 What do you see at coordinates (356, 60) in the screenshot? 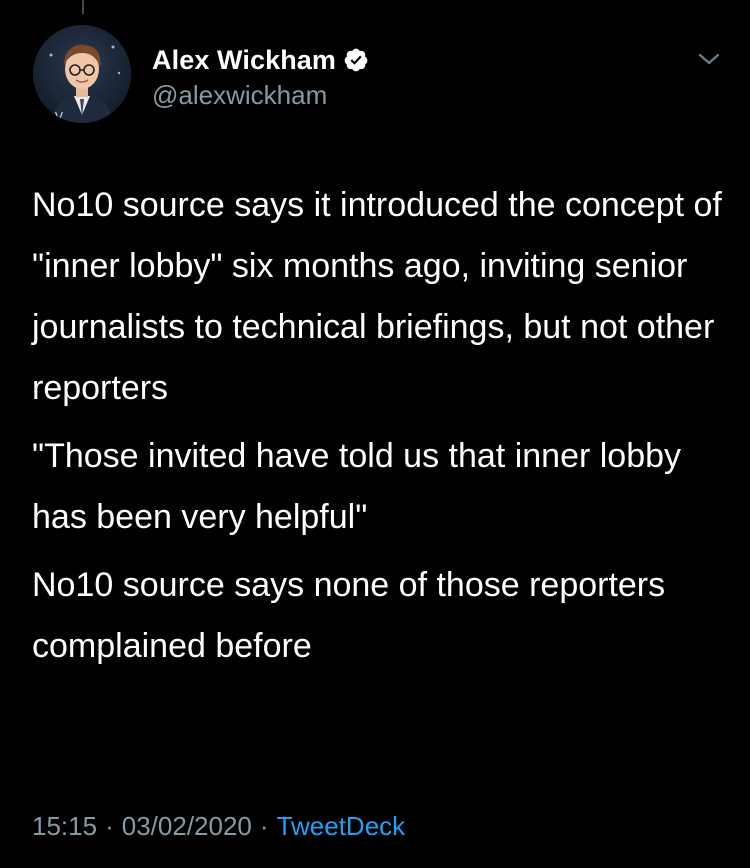
I see `verified-badge-icon` at bounding box center [356, 60].